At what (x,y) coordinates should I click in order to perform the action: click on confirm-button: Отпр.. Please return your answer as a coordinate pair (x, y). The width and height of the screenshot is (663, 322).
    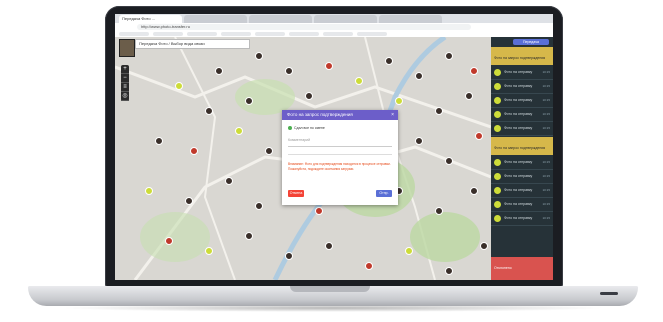
    Looking at the image, I should click on (384, 193).